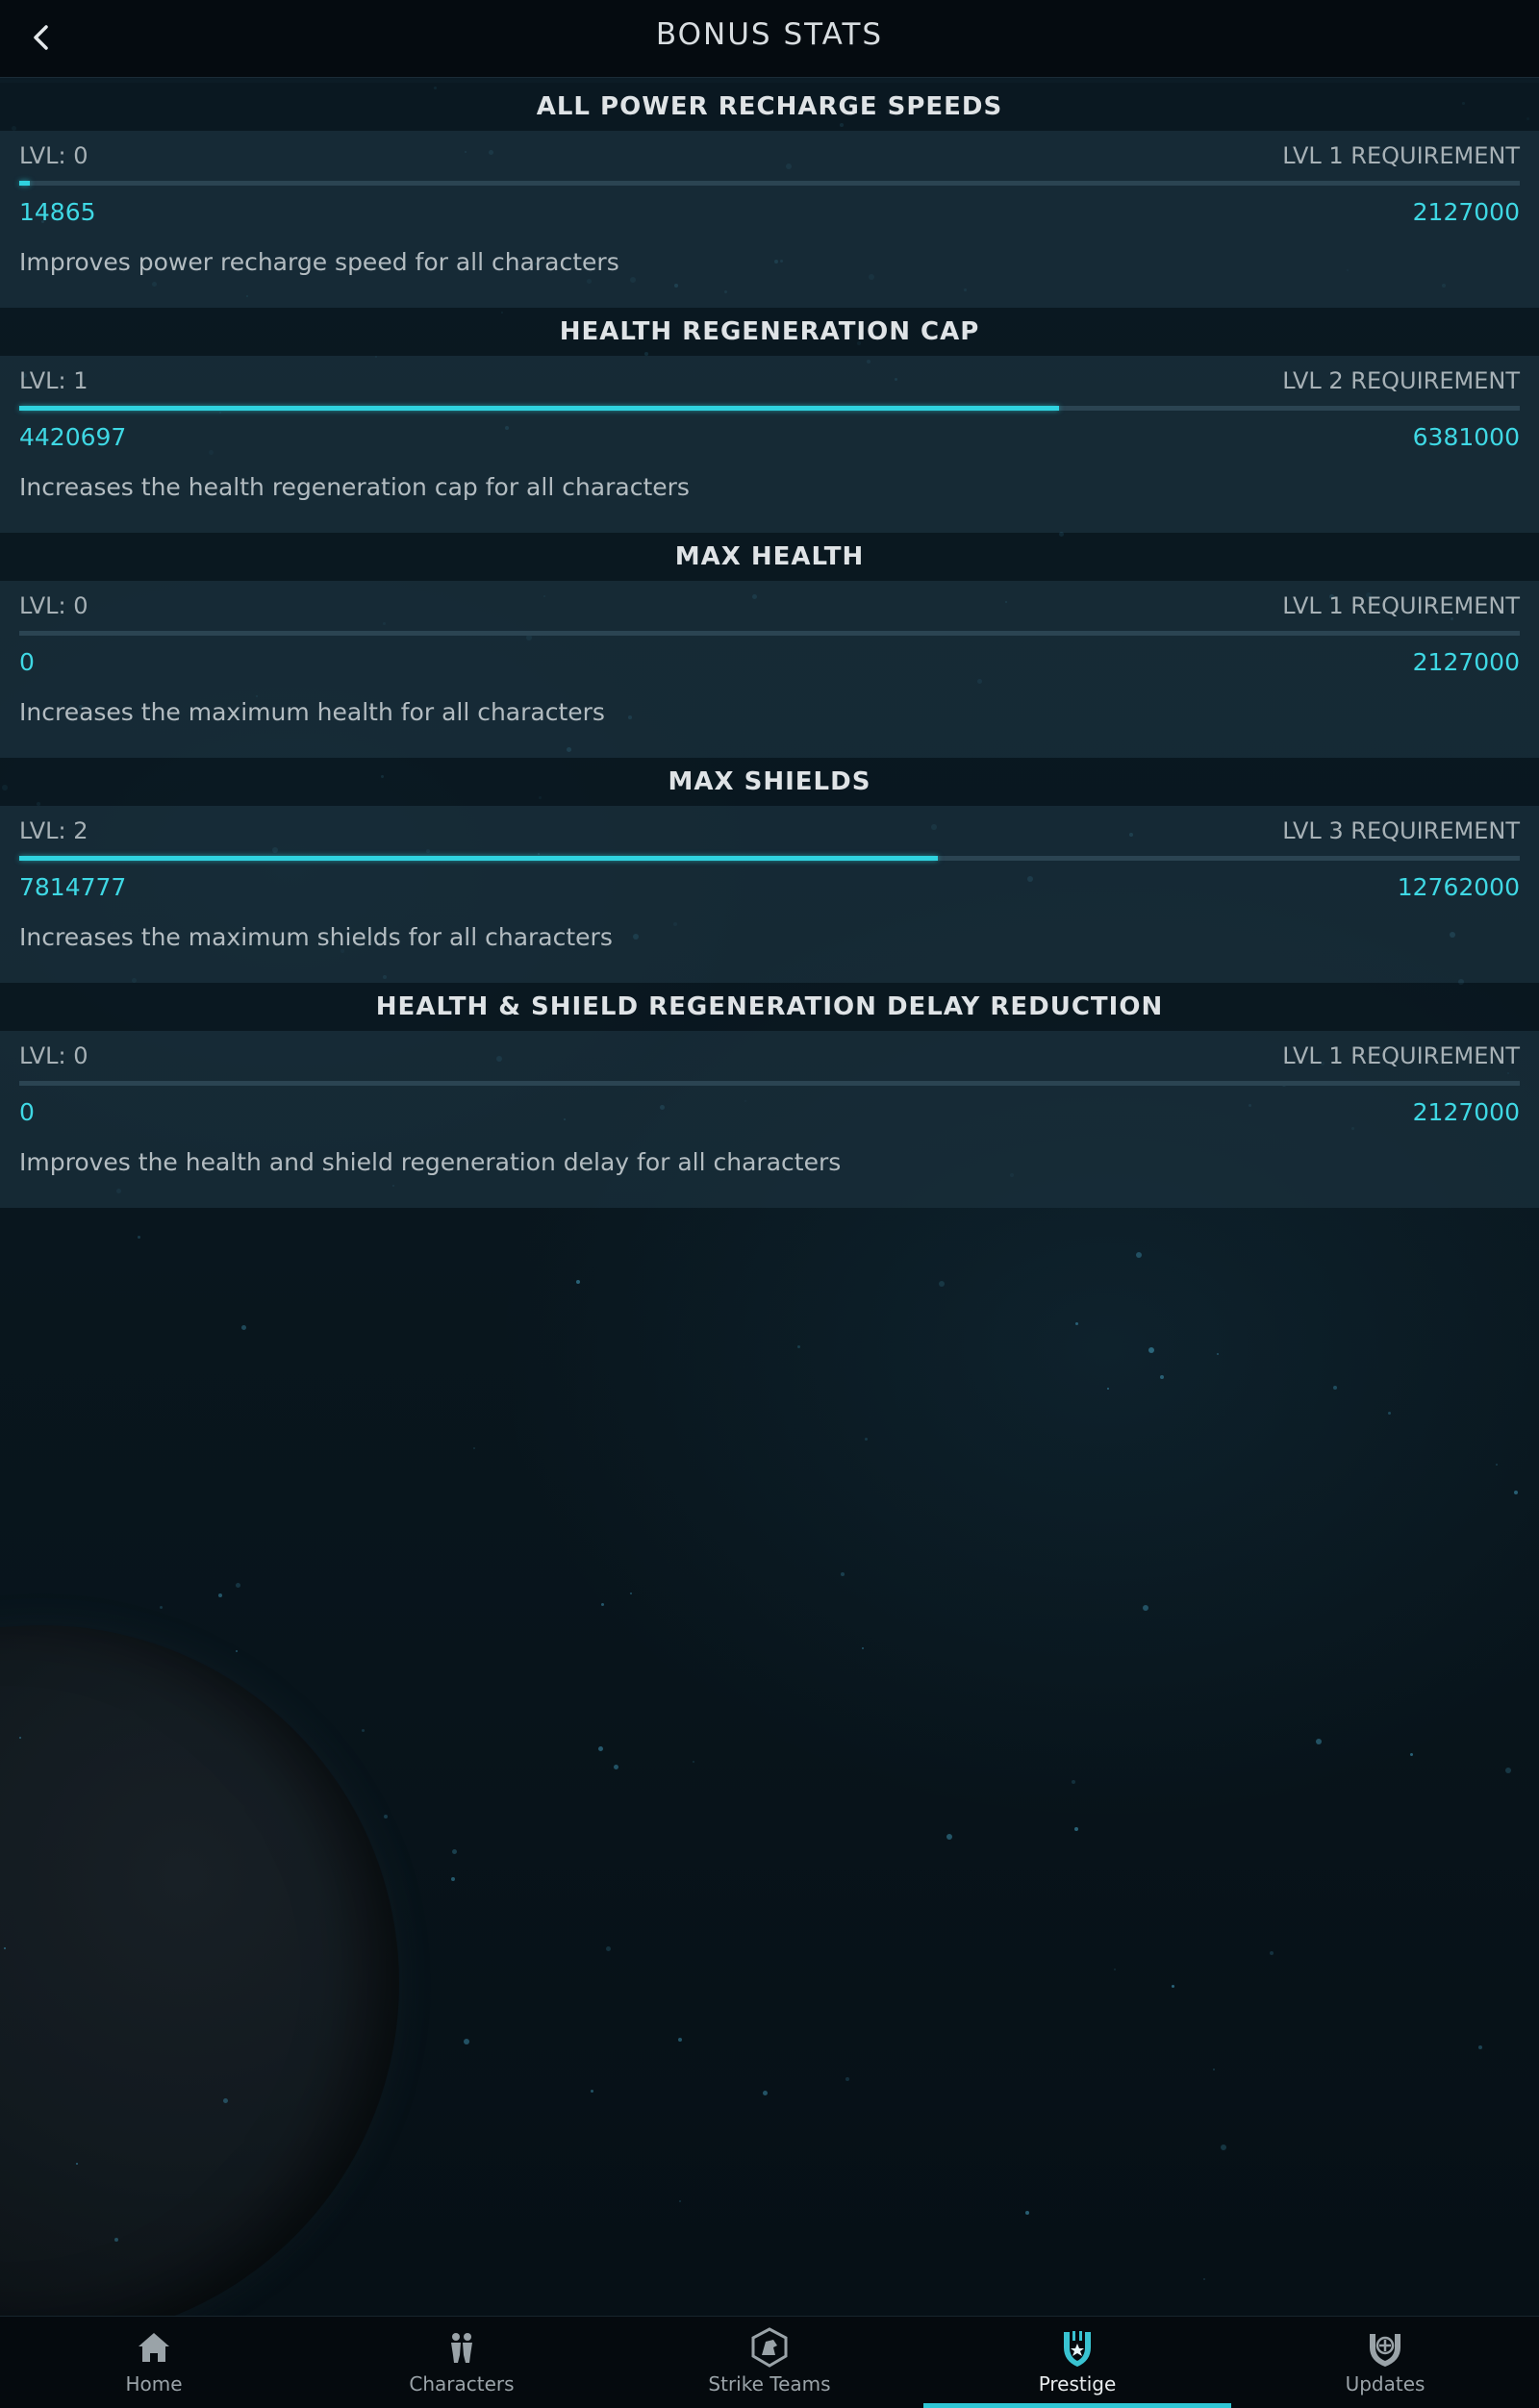 The width and height of the screenshot is (1539, 2408). I want to click on stat-target-value: 6381000, so click(1466, 437).